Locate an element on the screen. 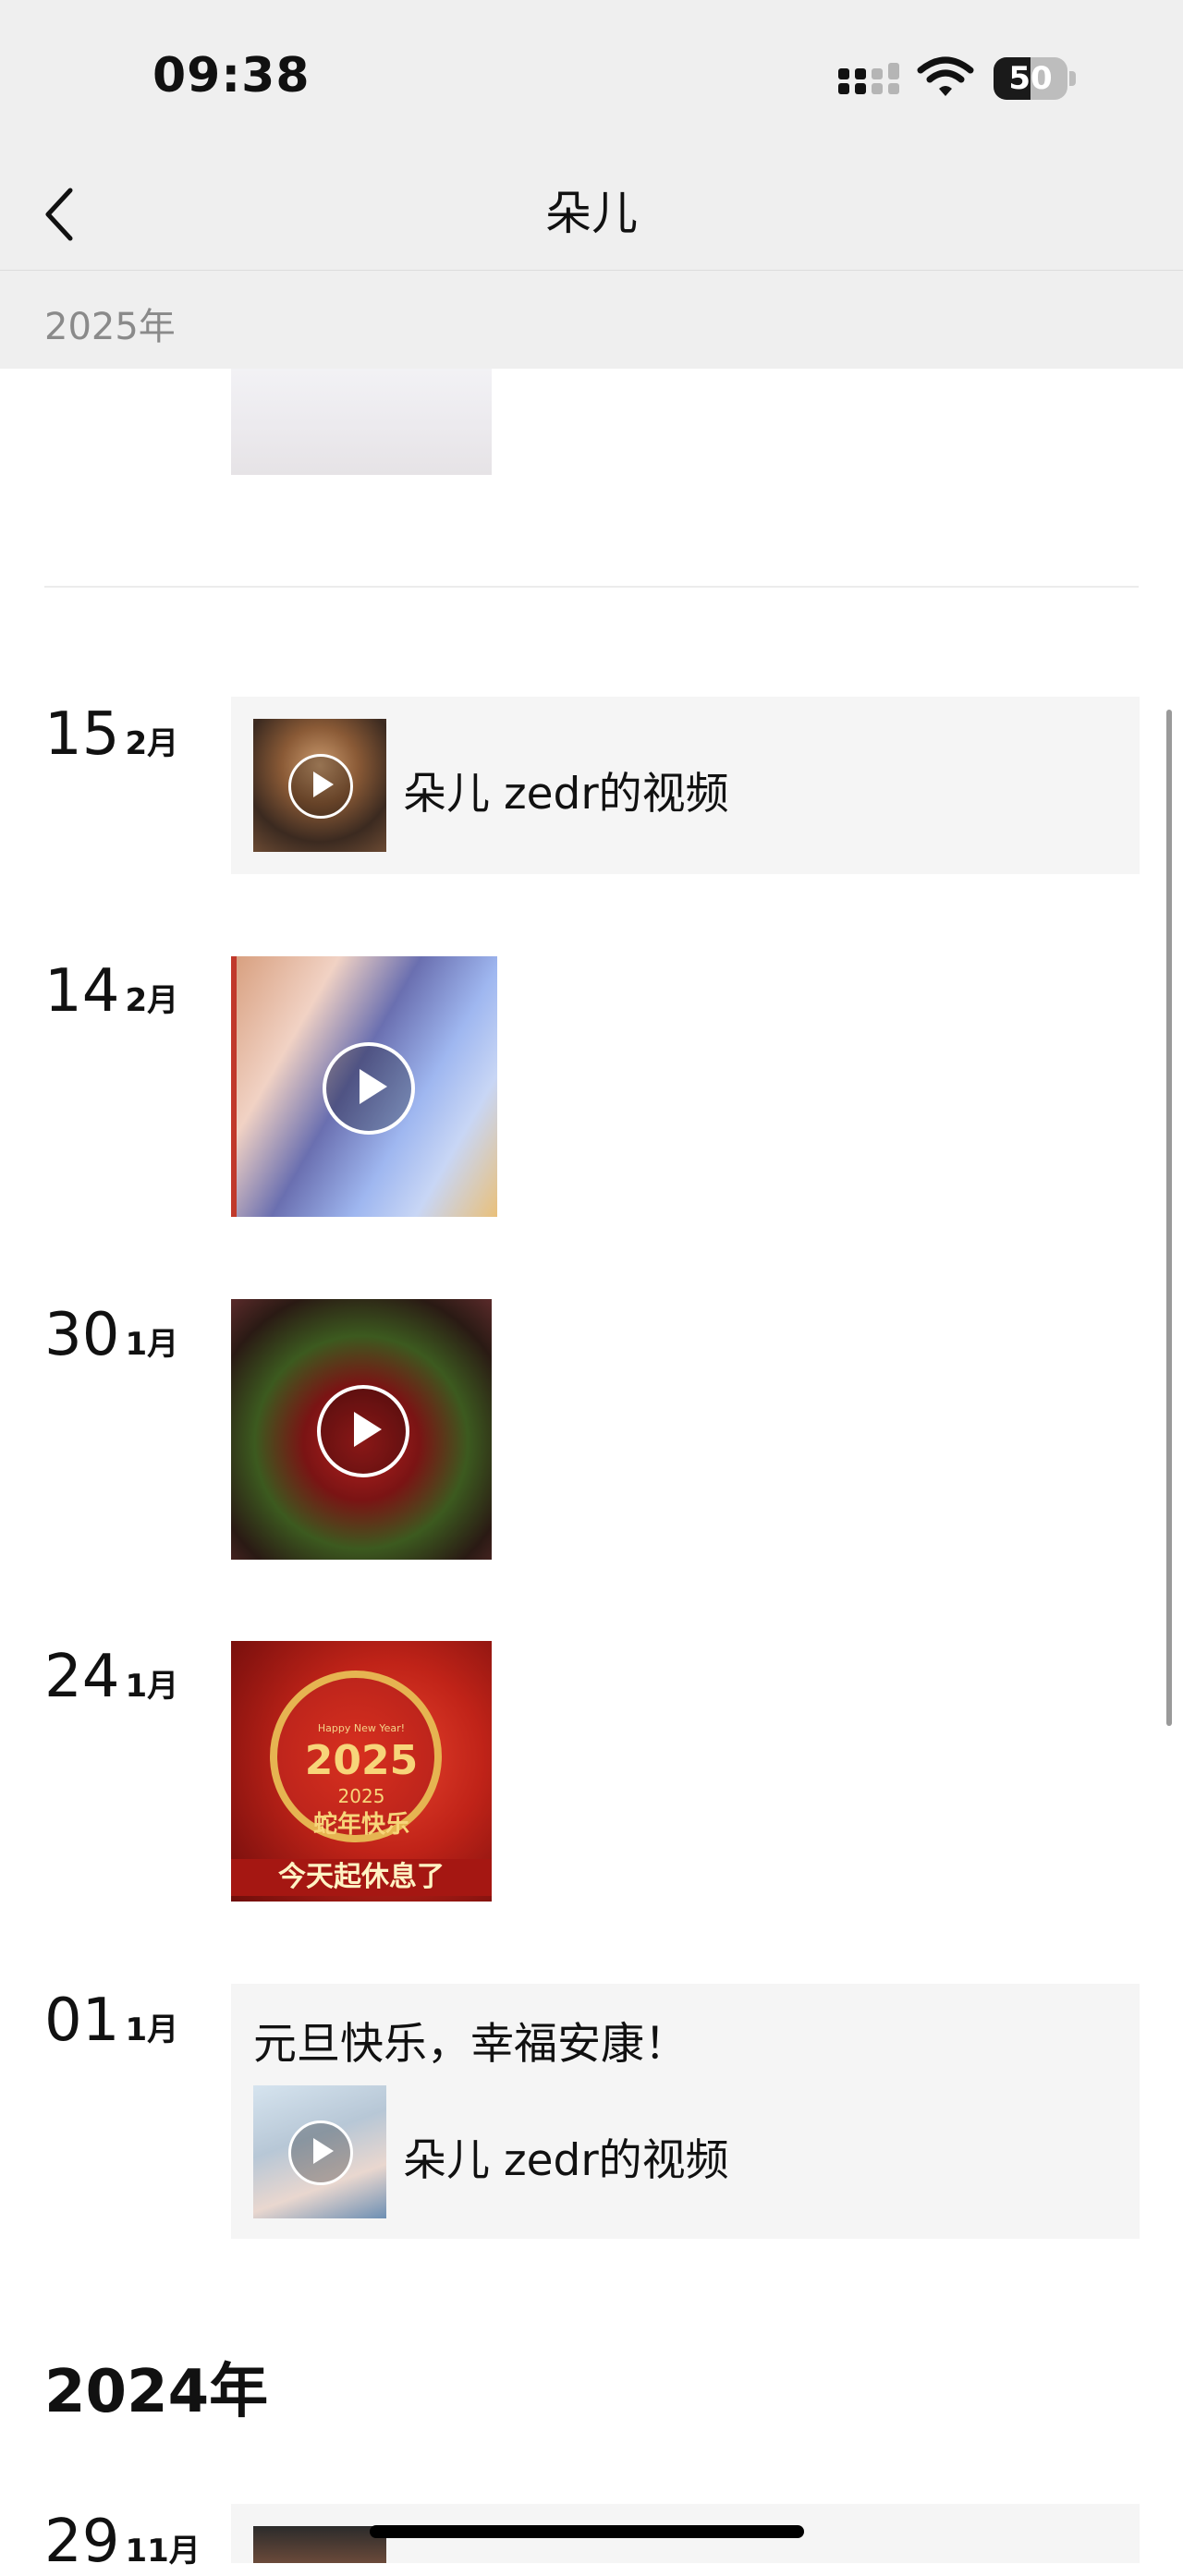 This screenshot has width=1183, height=2576. post-text: 元旦快乐，幸福安康！ is located at coordinates (471, 2044).